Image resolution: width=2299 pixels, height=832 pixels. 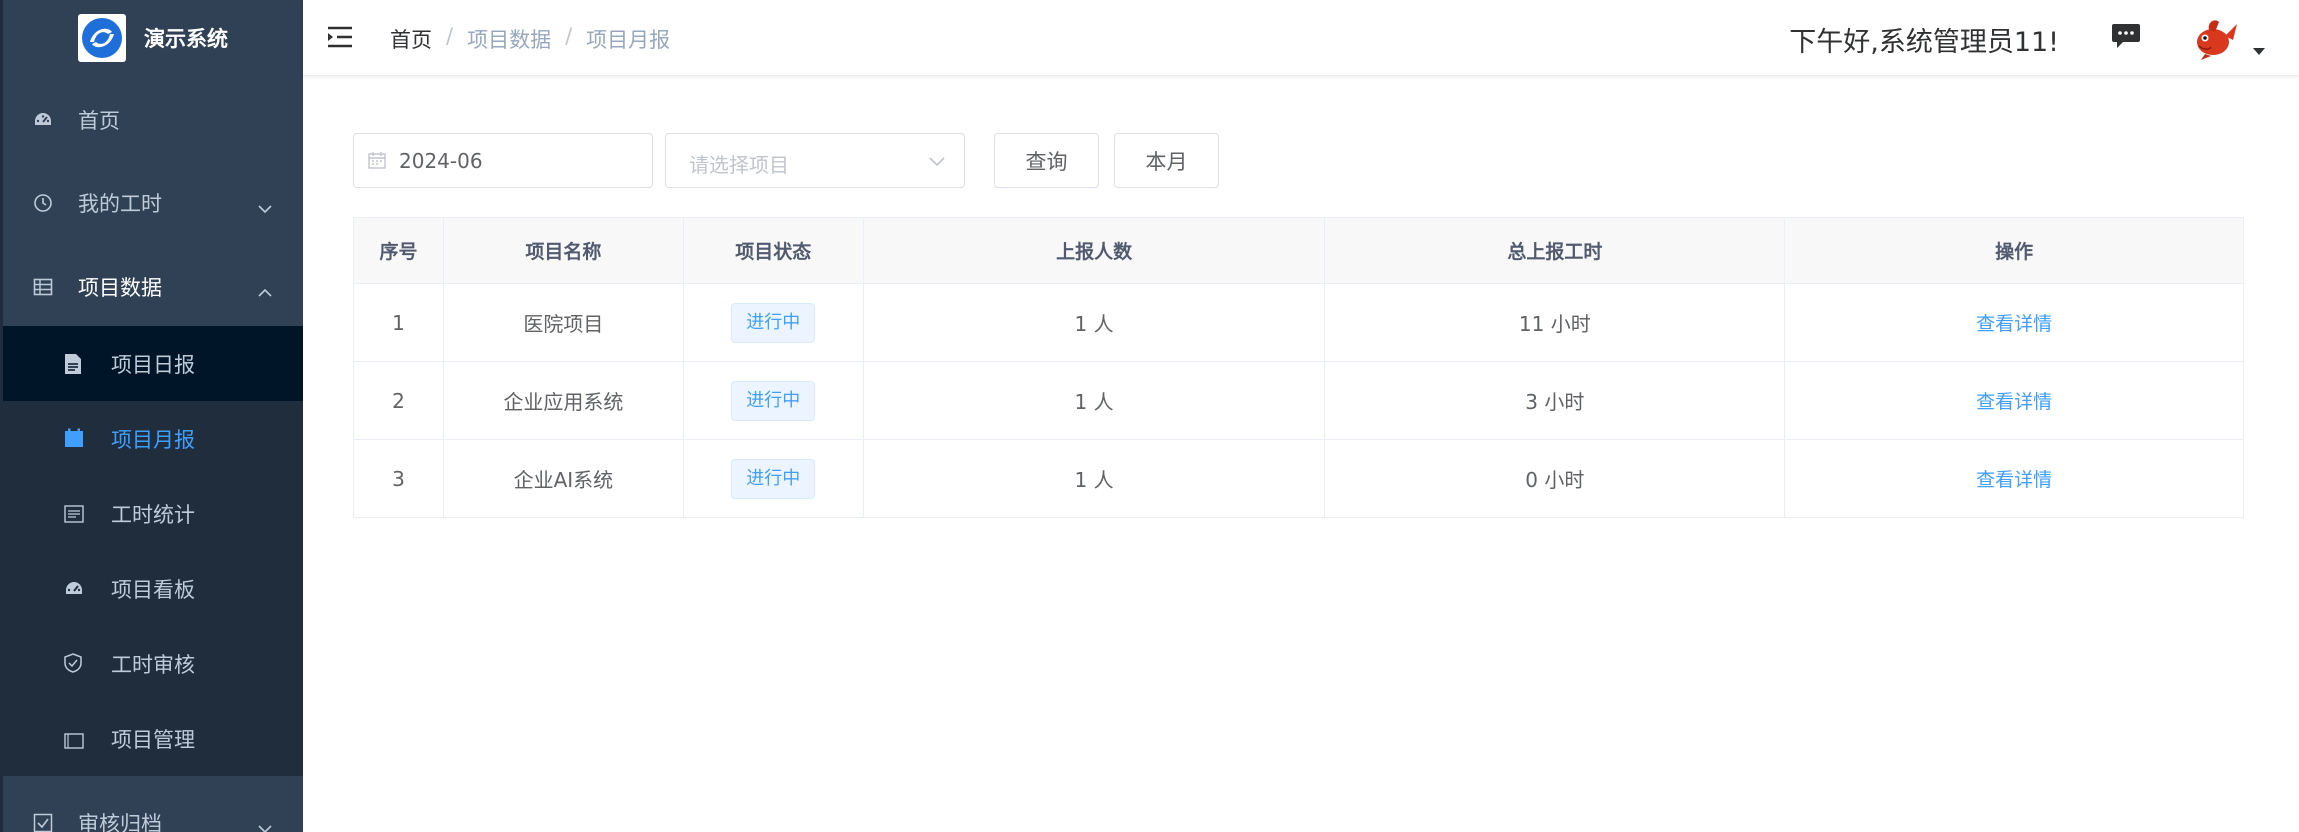 I want to click on total-hours: 0 小时, so click(x=1555, y=478).